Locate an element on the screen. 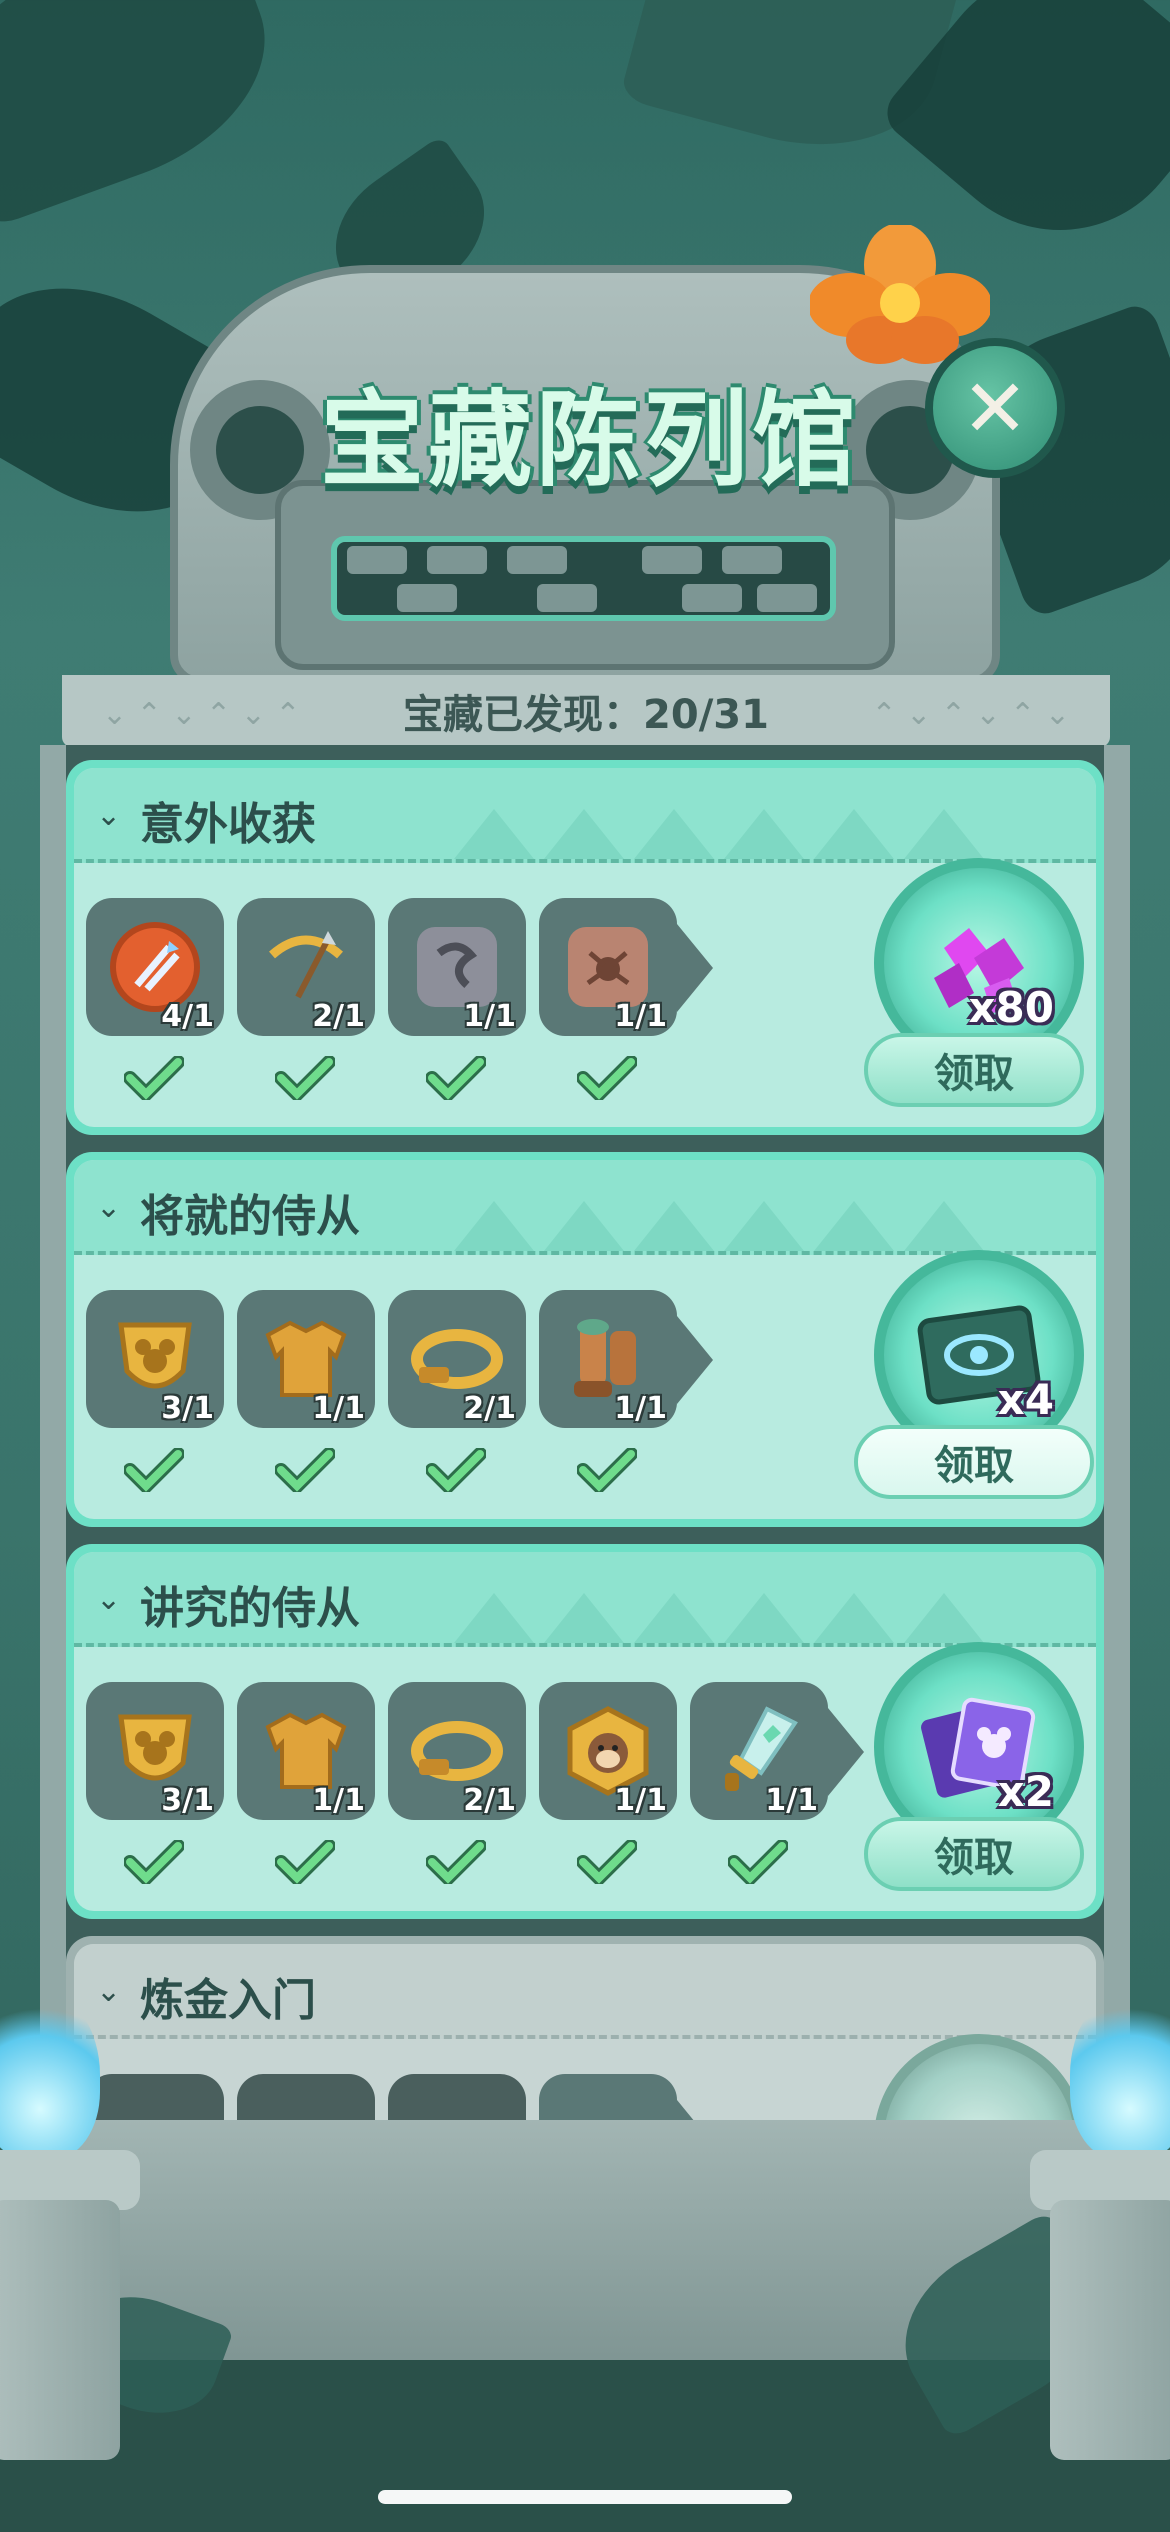  collection-card: ⌄ 讲究的侍从 3/1 1/1 2/1 1/1 1/1 x2 领取 is located at coordinates (585, 1731).